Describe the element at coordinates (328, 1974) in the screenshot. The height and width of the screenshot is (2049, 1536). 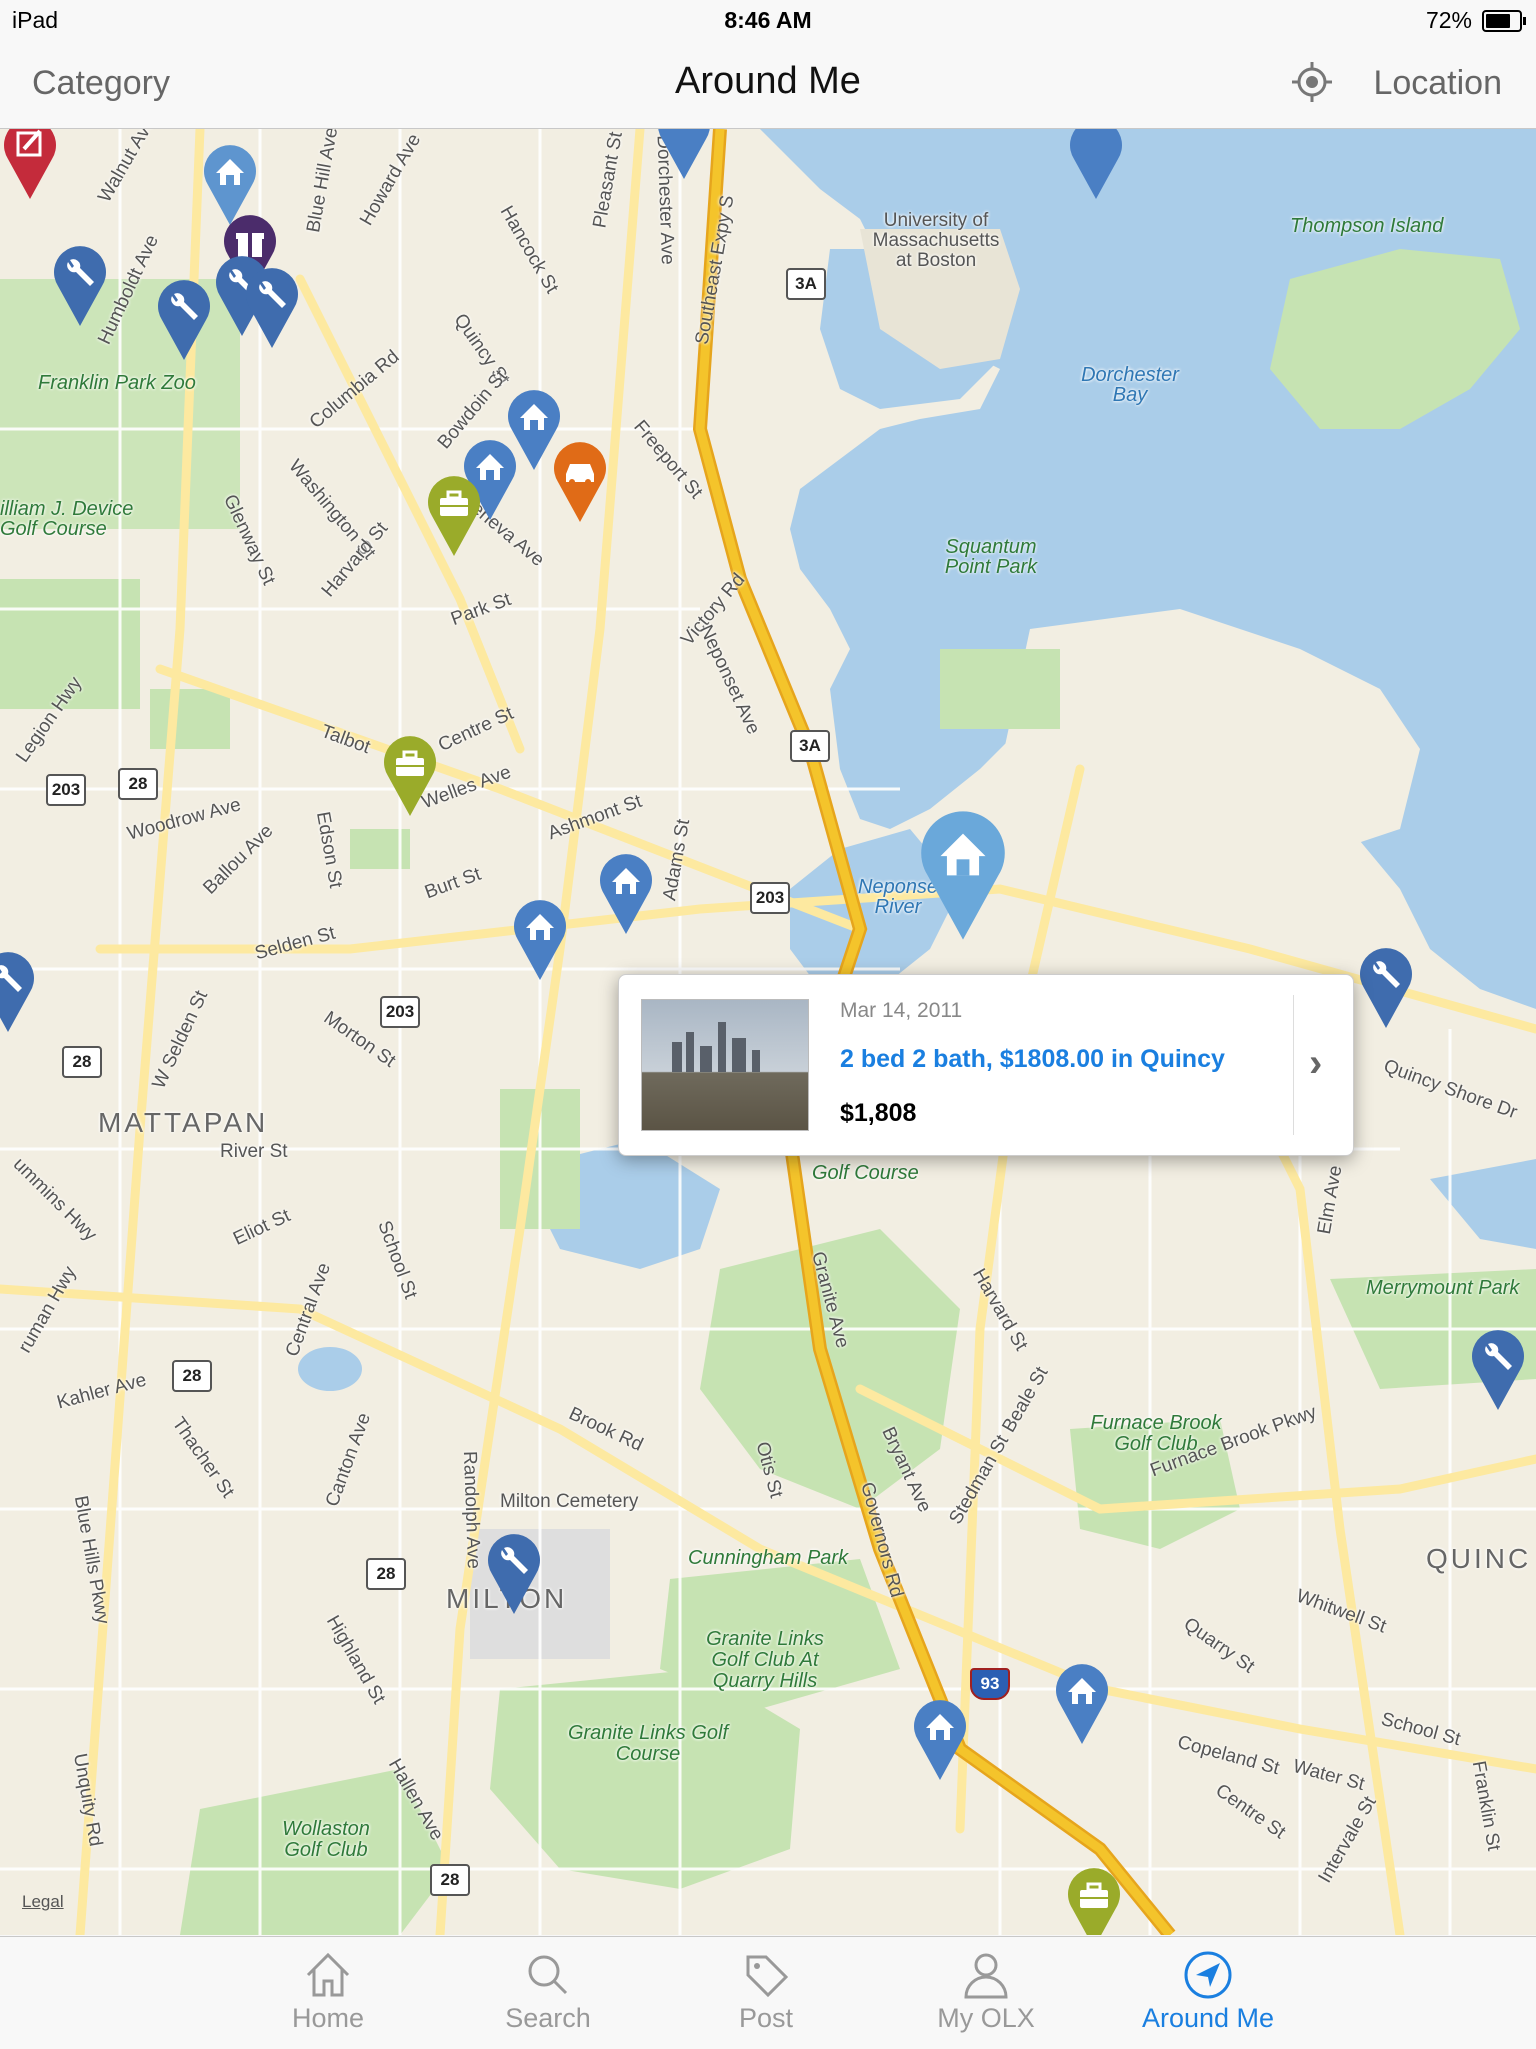
I see `home-icon` at that location.